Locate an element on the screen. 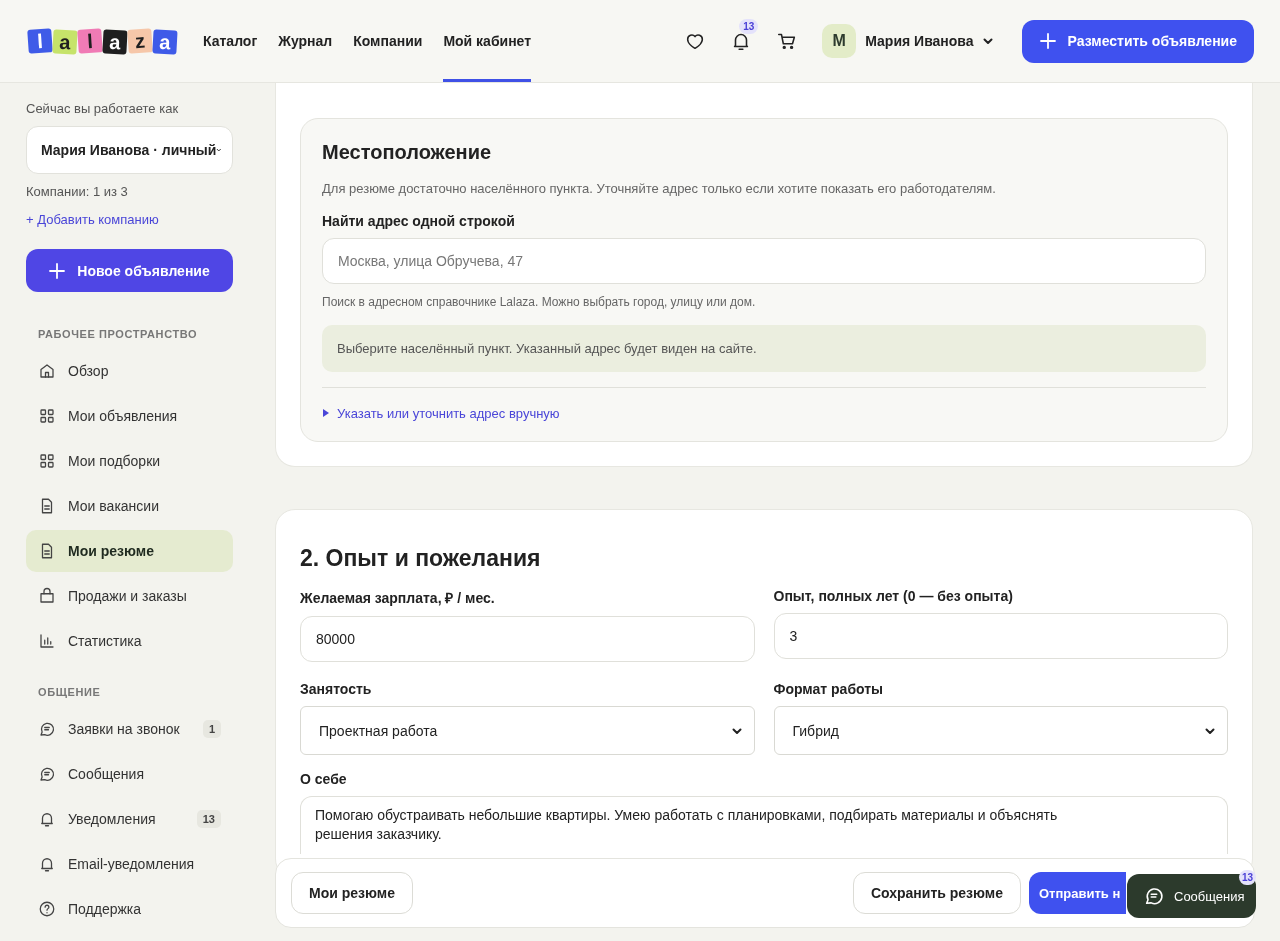  description: Для резюме достаточно населённого пункта. Уточняйте адрес только если хотите показать его работодателям. is located at coordinates (659, 188).